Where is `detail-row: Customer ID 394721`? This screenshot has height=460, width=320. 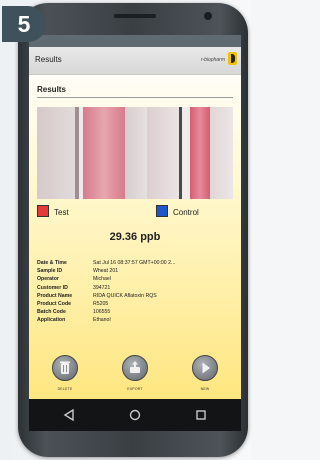
detail-row: Customer ID 394721 is located at coordinates (137, 288).